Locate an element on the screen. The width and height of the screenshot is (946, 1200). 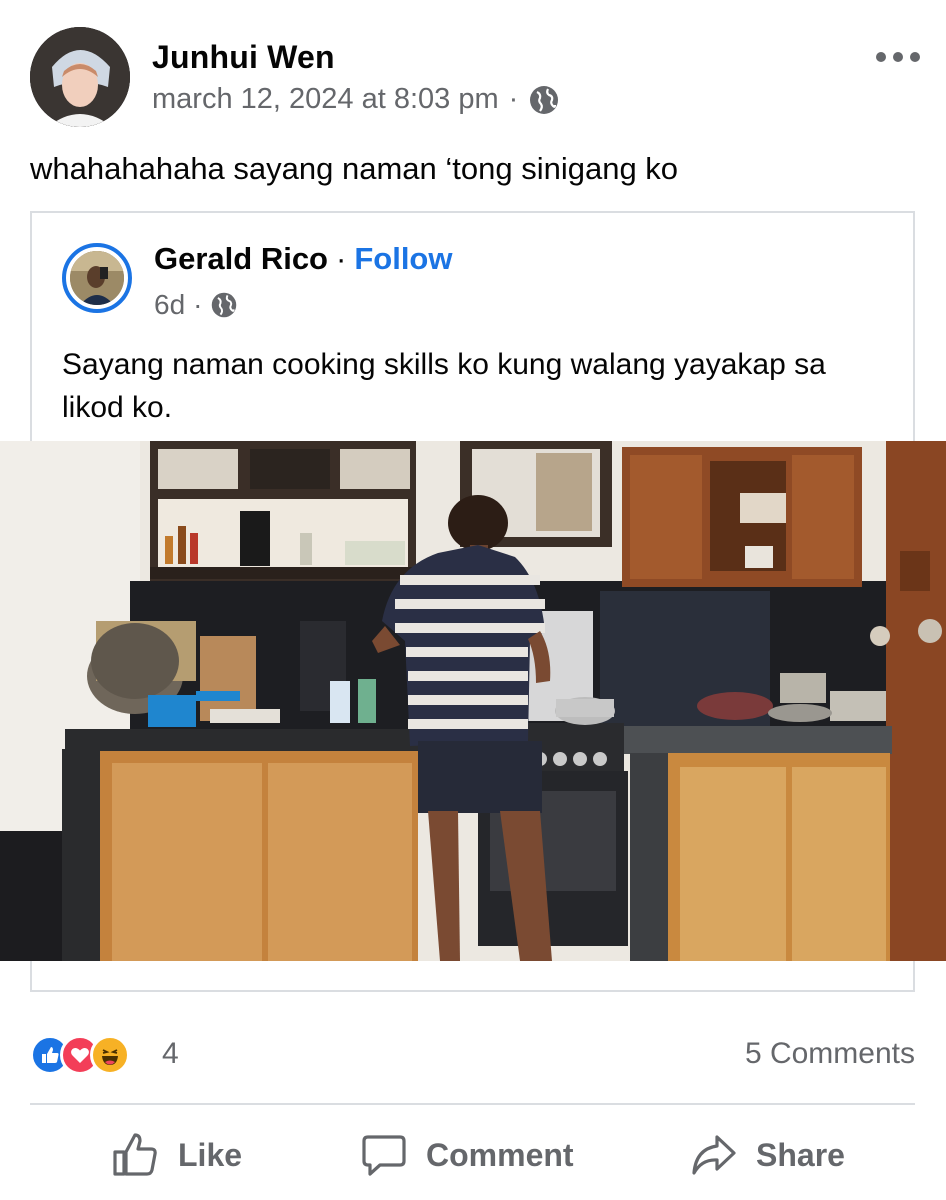
actions-divider is located at coordinates (472, 1104).